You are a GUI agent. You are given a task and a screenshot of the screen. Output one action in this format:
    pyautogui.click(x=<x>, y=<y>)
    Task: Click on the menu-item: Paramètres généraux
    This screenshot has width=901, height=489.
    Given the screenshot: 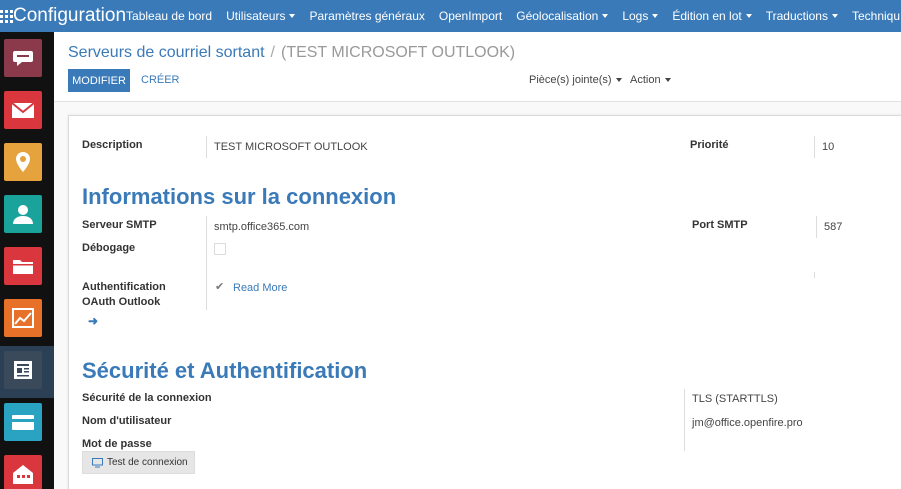 What is the action you would take?
    pyautogui.click(x=366, y=16)
    